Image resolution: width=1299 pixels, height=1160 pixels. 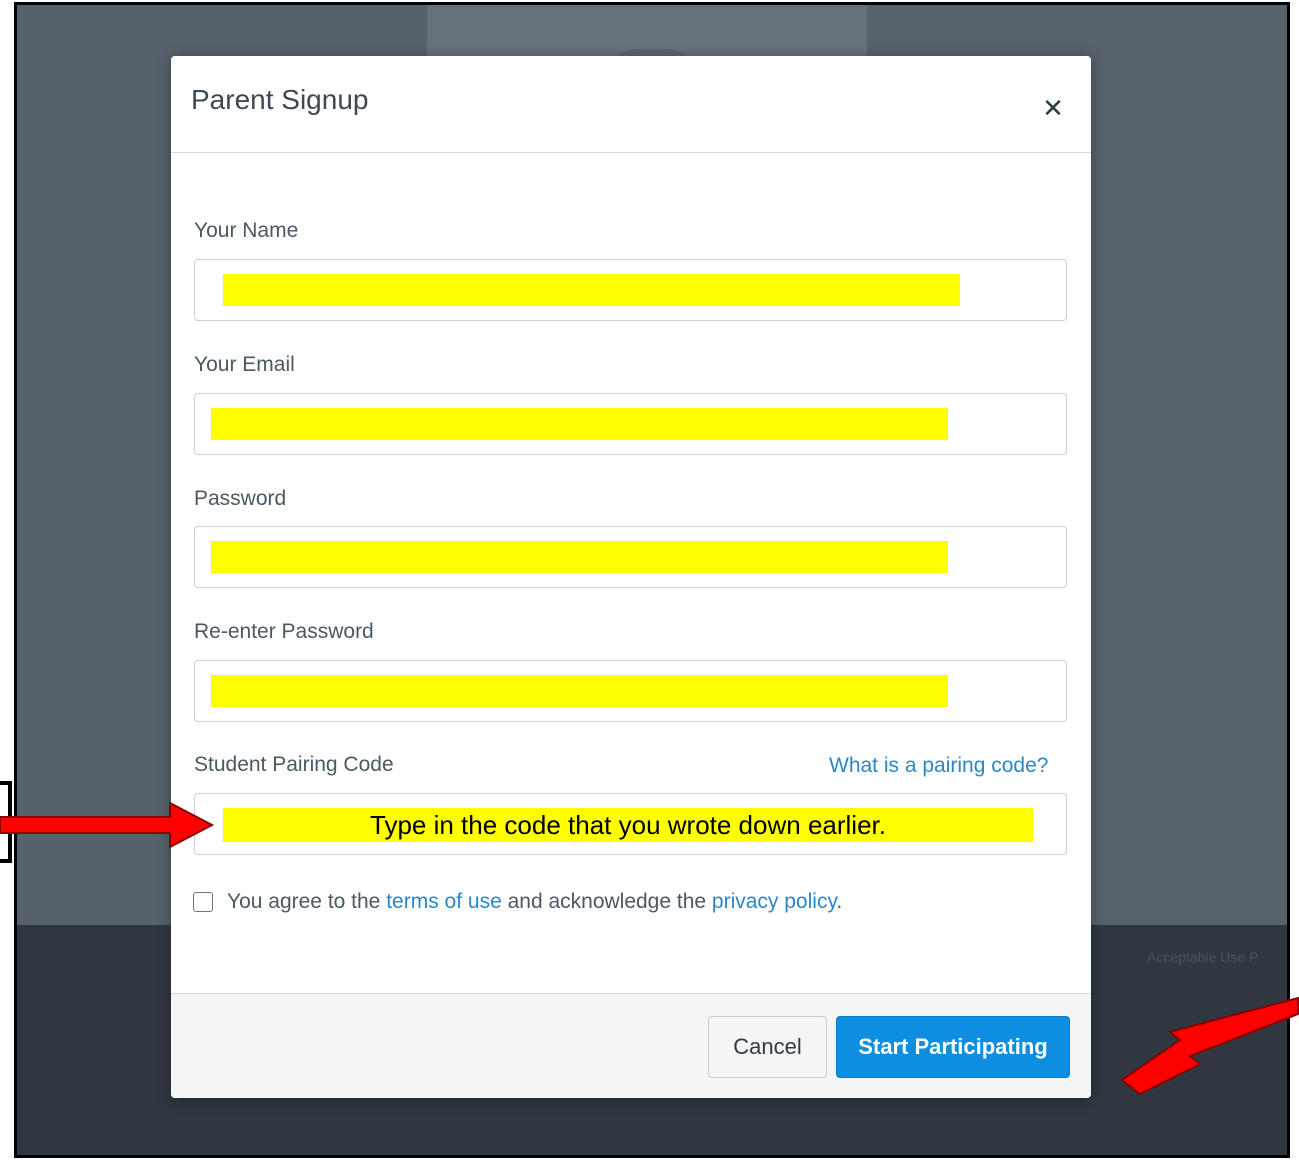 What do you see at coordinates (246, 230) in the screenshot?
I see `name-label: Your Name` at bounding box center [246, 230].